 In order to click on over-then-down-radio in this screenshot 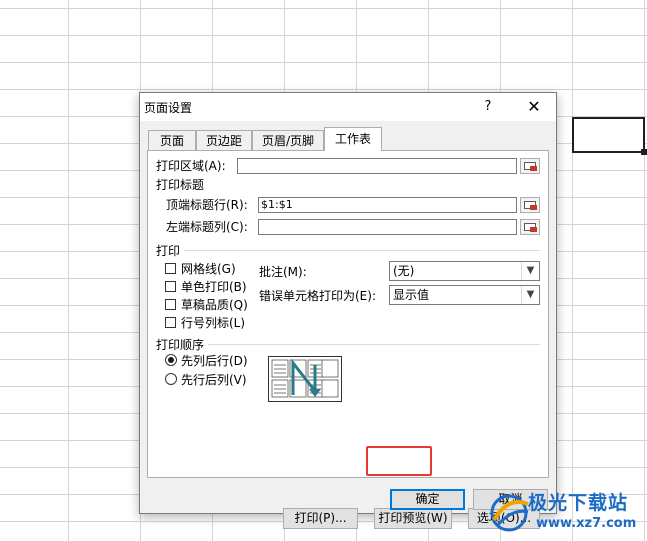, I will do `click(171, 379)`.